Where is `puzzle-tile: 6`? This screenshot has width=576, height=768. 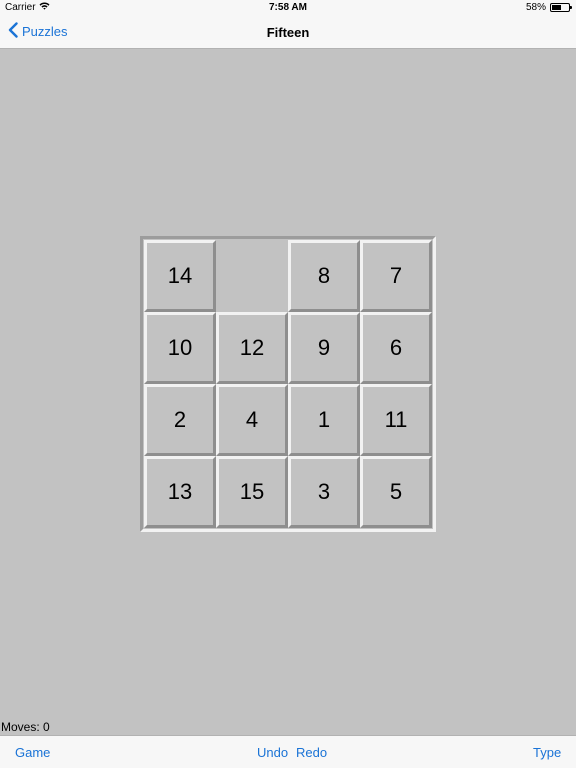
puzzle-tile: 6 is located at coordinates (396, 348).